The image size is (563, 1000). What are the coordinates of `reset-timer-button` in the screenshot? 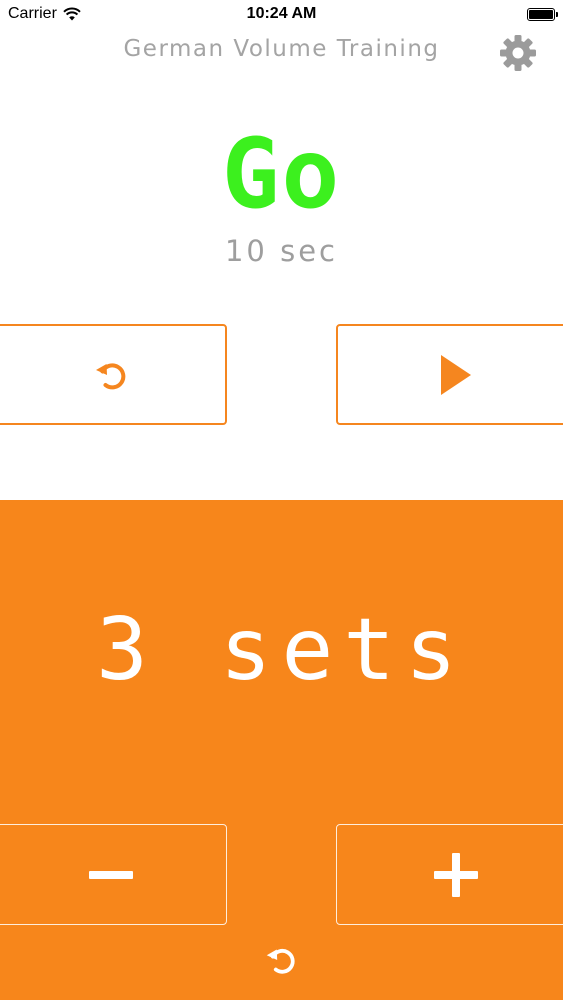 It's located at (113, 374).